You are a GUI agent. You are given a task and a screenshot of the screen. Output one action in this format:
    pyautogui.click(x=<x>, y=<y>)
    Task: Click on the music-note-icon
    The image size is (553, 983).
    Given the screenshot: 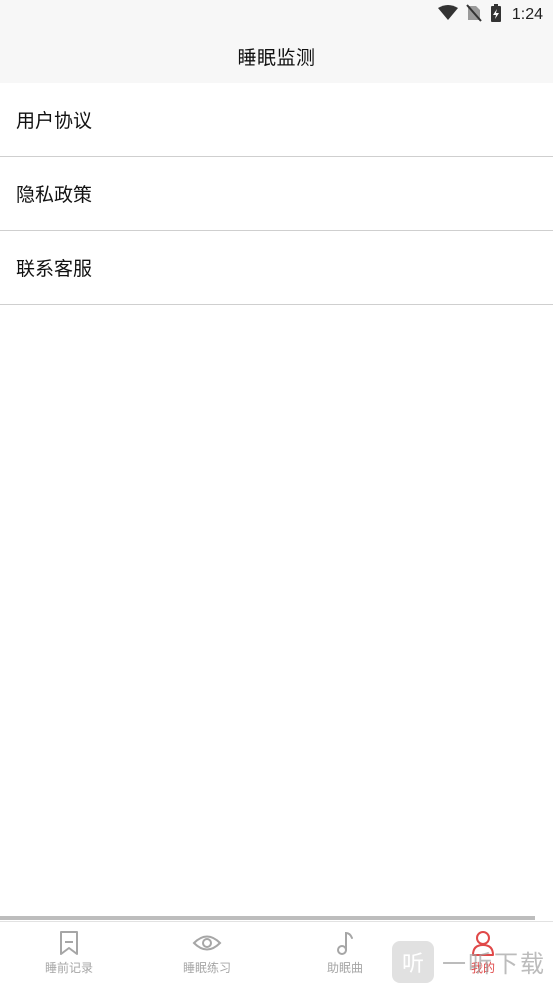 What is the action you would take?
    pyautogui.click(x=345, y=943)
    